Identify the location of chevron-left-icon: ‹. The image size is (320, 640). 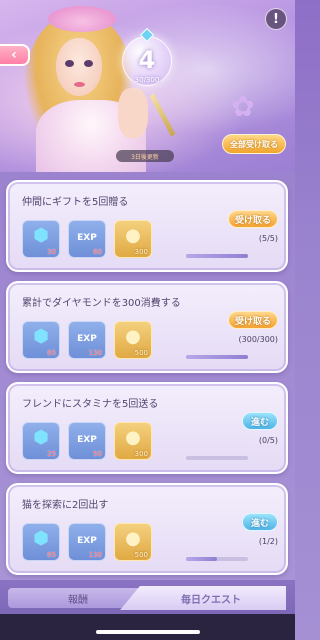
(14, 55).